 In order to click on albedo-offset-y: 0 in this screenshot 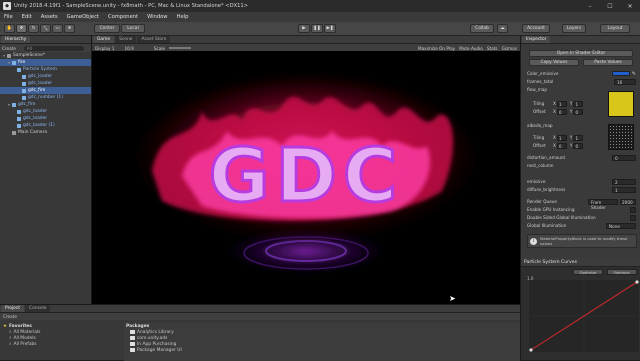, I will do `click(578, 145)`.